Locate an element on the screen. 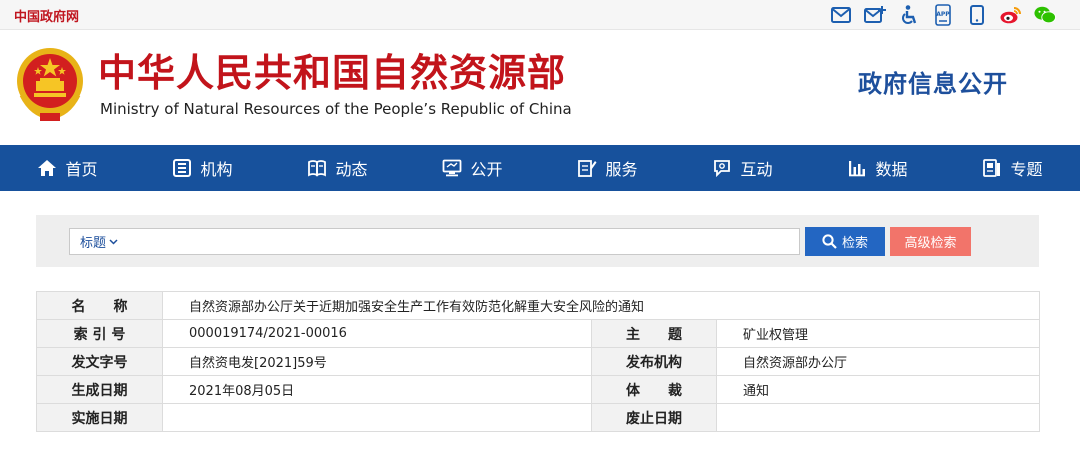 The height and width of the screenshot is (468, 1080). nav-label: 数据 is located at coordinates (891, 169).